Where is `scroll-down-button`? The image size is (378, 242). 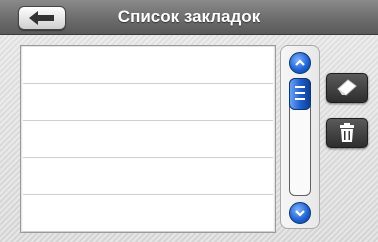 scroll-down-button is located at coordinates (300, 213).